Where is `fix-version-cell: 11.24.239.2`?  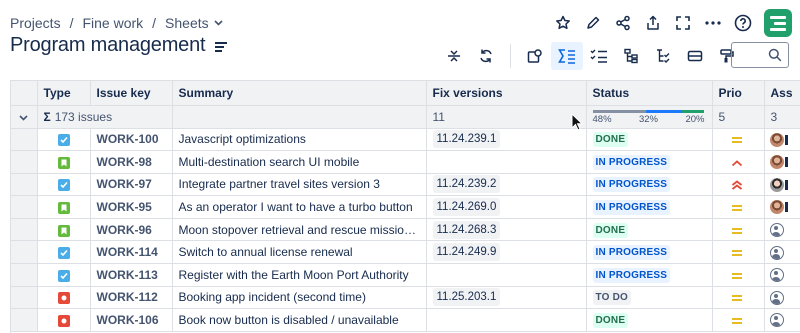 fix-version-cell: 11.24.239.2 is located at coordinates (506, 185).